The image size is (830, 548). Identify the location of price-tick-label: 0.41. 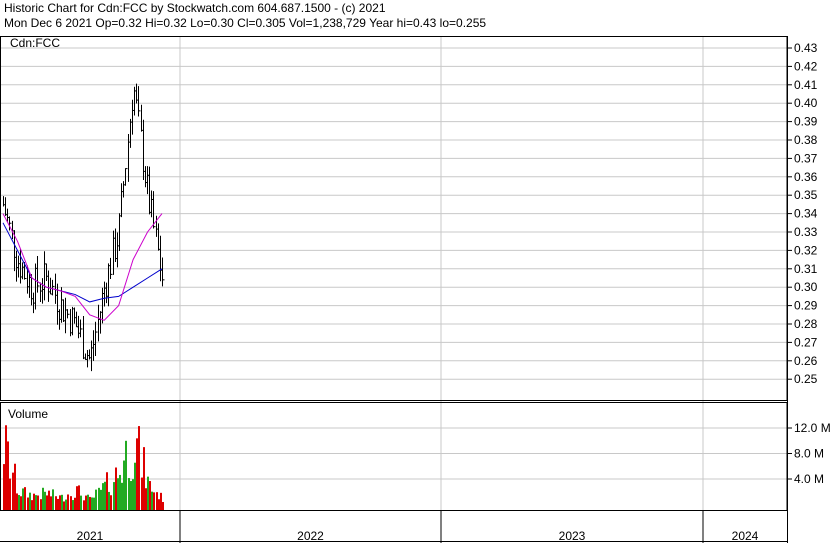
(806, 85).